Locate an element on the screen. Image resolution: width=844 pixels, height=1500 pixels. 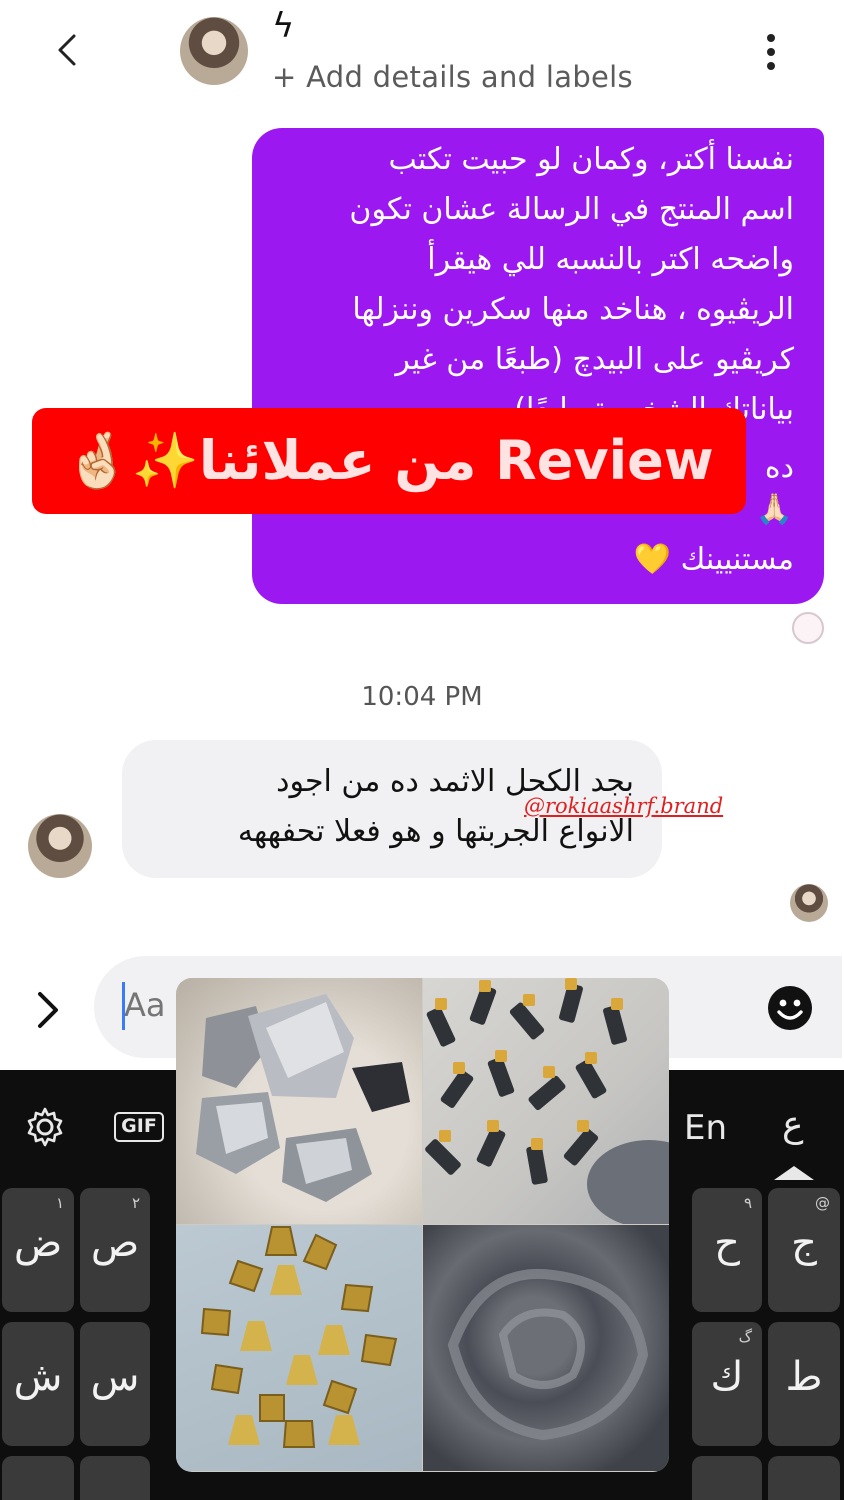
more-vertical-icon is located at coordinates (771, 52).